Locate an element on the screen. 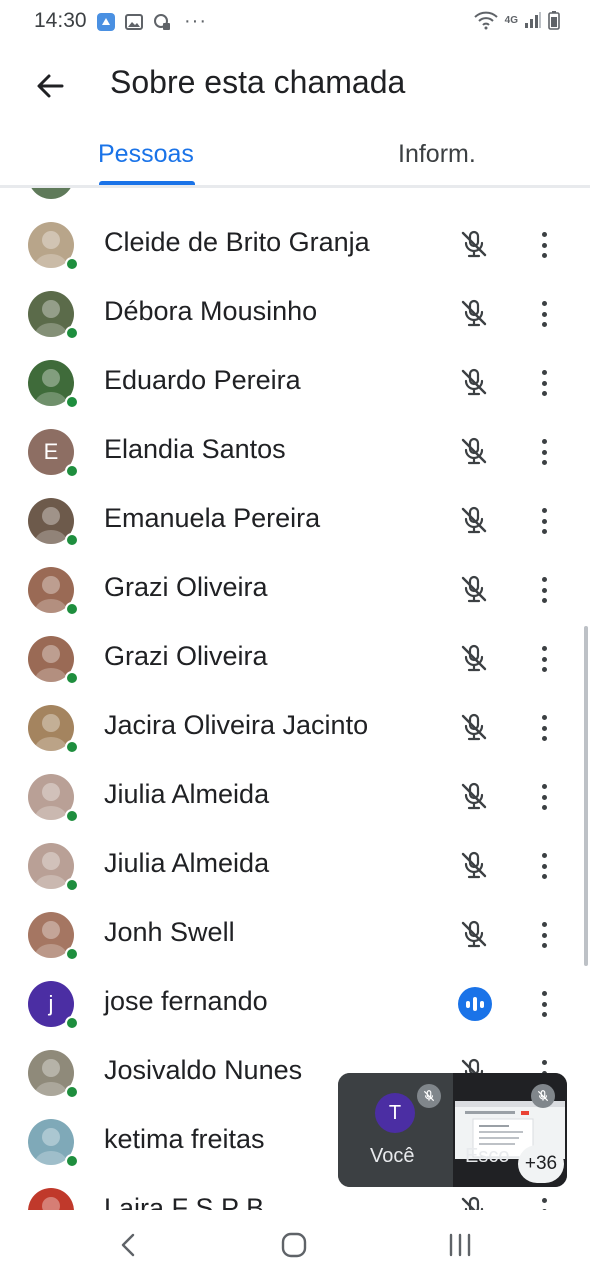 This screenshot has height=1280, width=590. participant-row: Débora Mousinho is located at coordinates (295, 313).